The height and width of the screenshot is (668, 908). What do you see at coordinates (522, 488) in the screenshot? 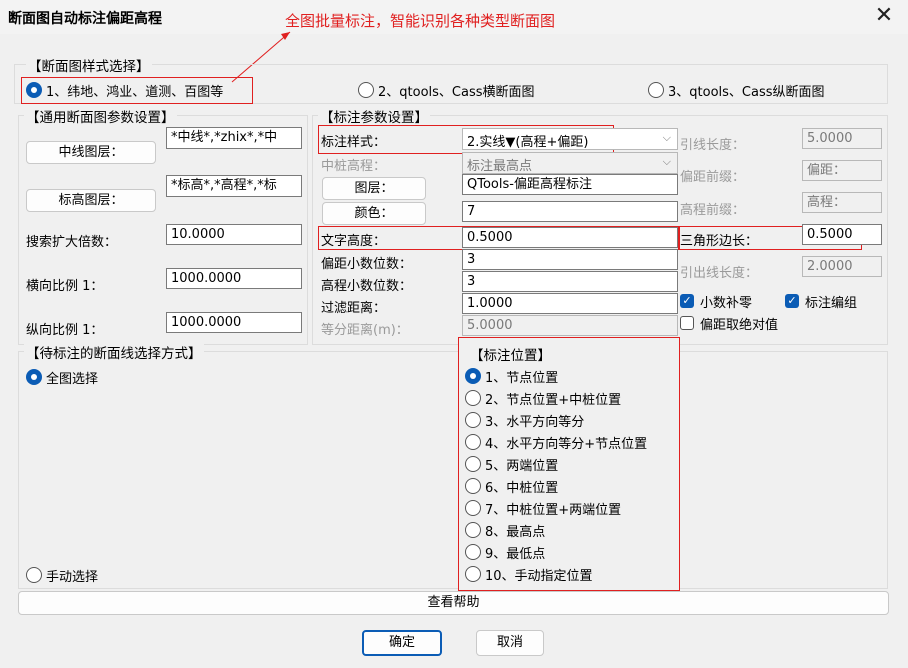
I see `position-label: 6、中桩位置` at bounding box center [522, 488].